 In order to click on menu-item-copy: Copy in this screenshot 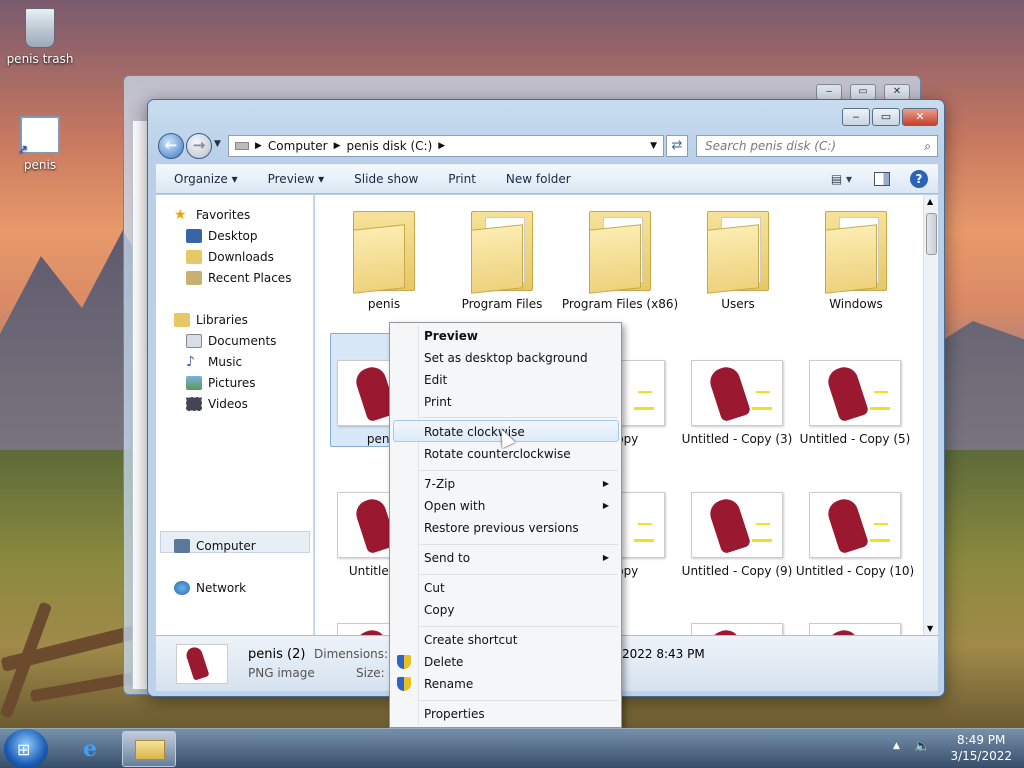, I will do `click(439, 610)`.